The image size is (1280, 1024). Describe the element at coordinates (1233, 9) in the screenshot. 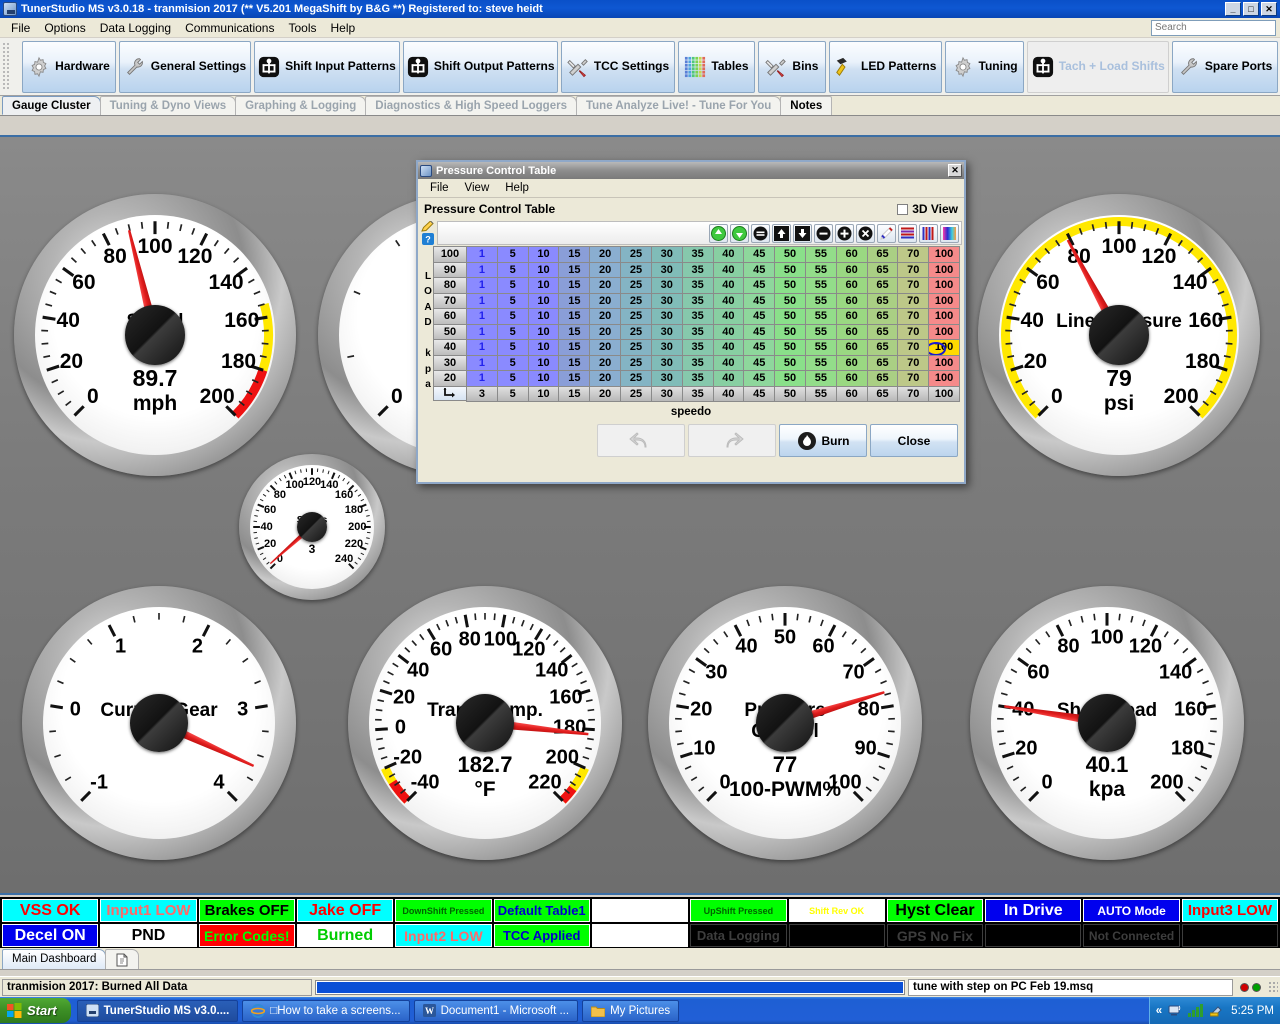

I see `minimize-button: _` at that location.